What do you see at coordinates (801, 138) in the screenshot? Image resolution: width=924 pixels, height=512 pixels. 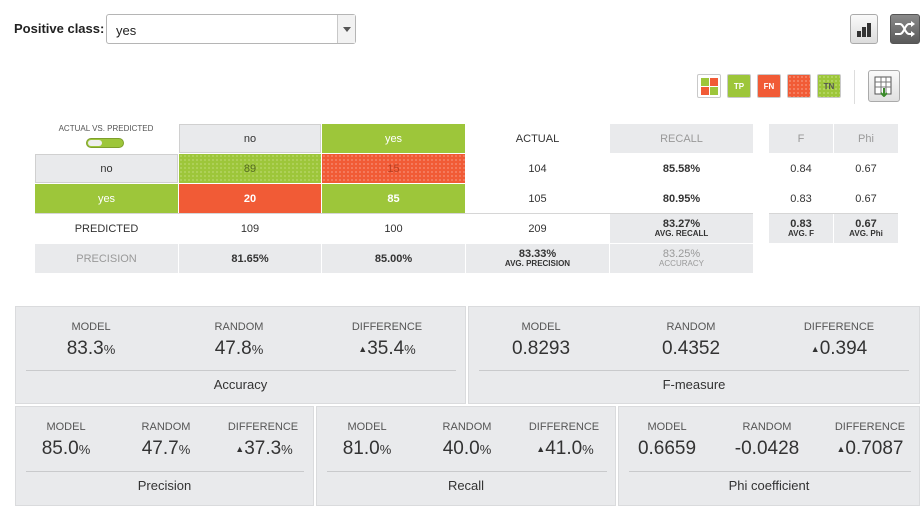 I see `column-header-f: F` at bounding box center [801, 138].